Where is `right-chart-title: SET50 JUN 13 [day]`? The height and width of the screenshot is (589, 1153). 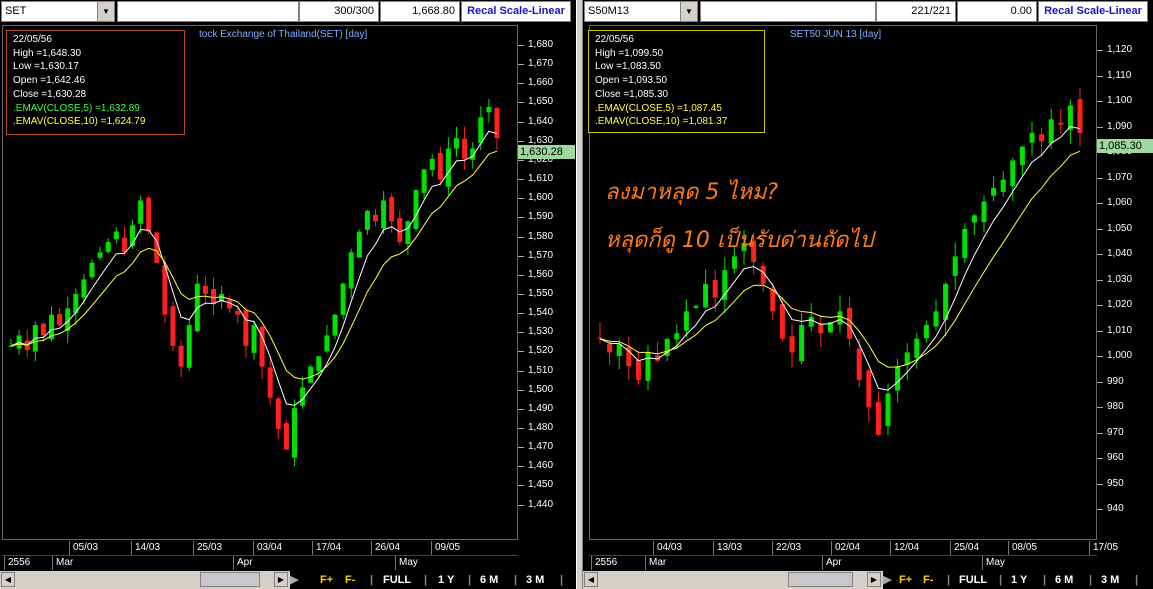
right-chart-title: SET50 JUN 13 [day] is located at coordinates (836, 34).